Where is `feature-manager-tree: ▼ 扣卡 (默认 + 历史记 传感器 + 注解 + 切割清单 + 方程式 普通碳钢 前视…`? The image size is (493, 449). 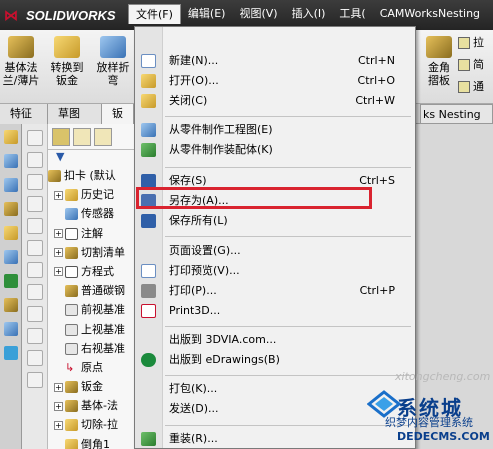
feature-manager-tree: ▼ 扣卡 (默认 + 历史记 传感器 + 注解 + 切割清单 + 方程式 普通碳钢 前视… is located at coordinates (91, 286).